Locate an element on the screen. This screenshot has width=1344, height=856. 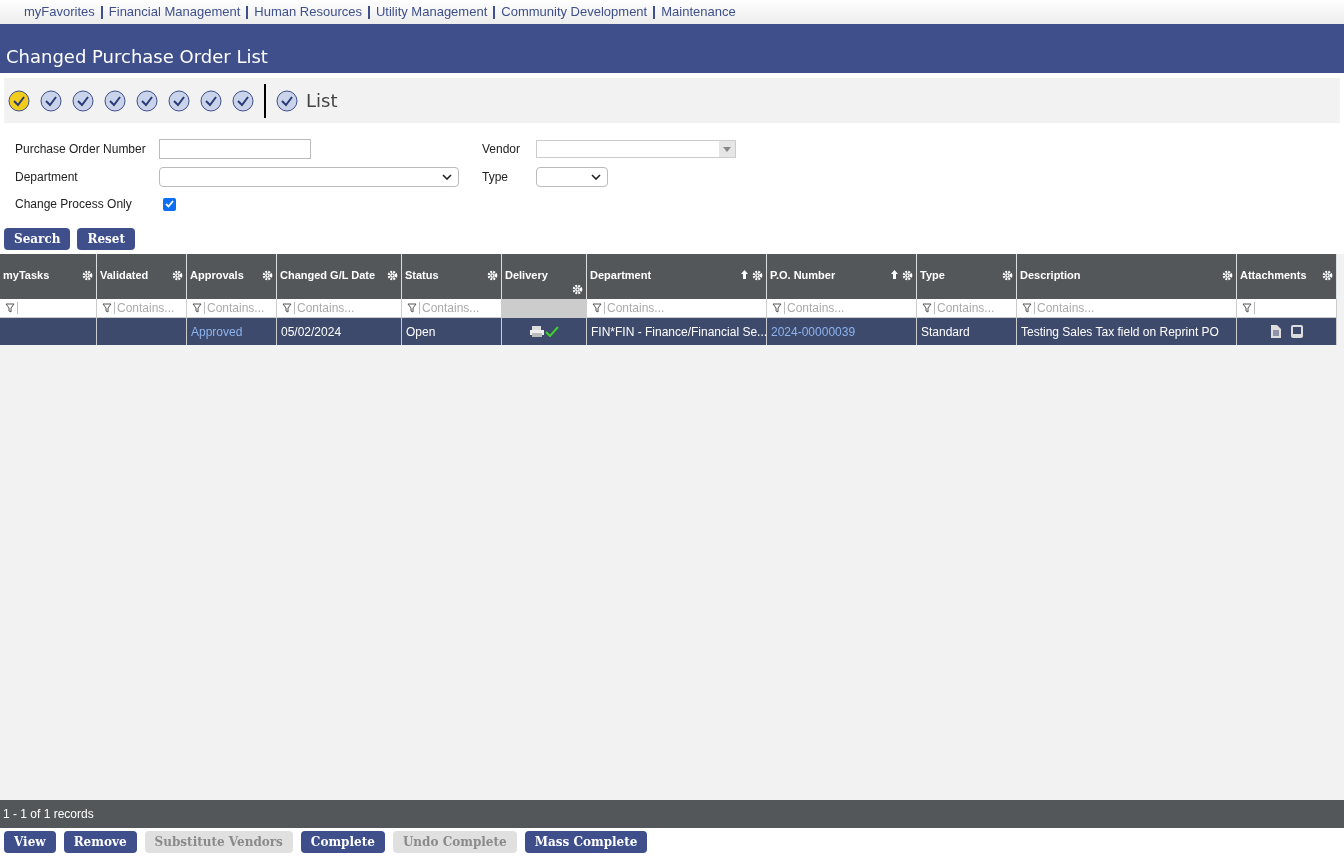
column-header: Validated is located at coordinates (142, 276).